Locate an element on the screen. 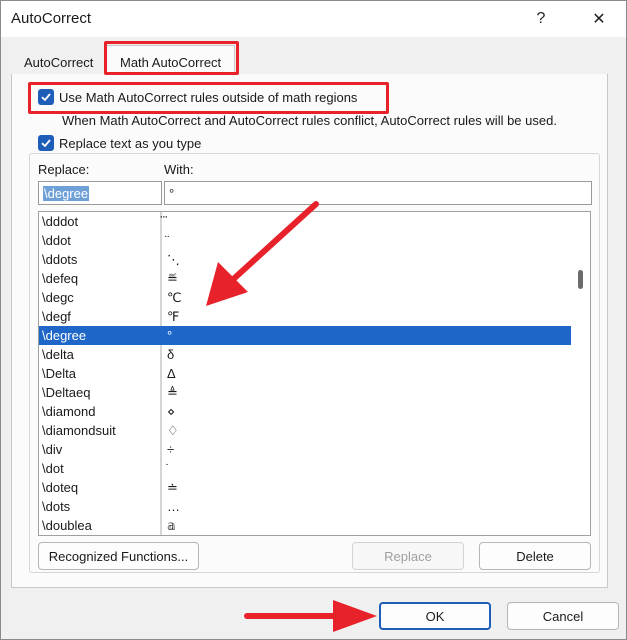  list-row-with: δ is located at coordinates (171, 354).